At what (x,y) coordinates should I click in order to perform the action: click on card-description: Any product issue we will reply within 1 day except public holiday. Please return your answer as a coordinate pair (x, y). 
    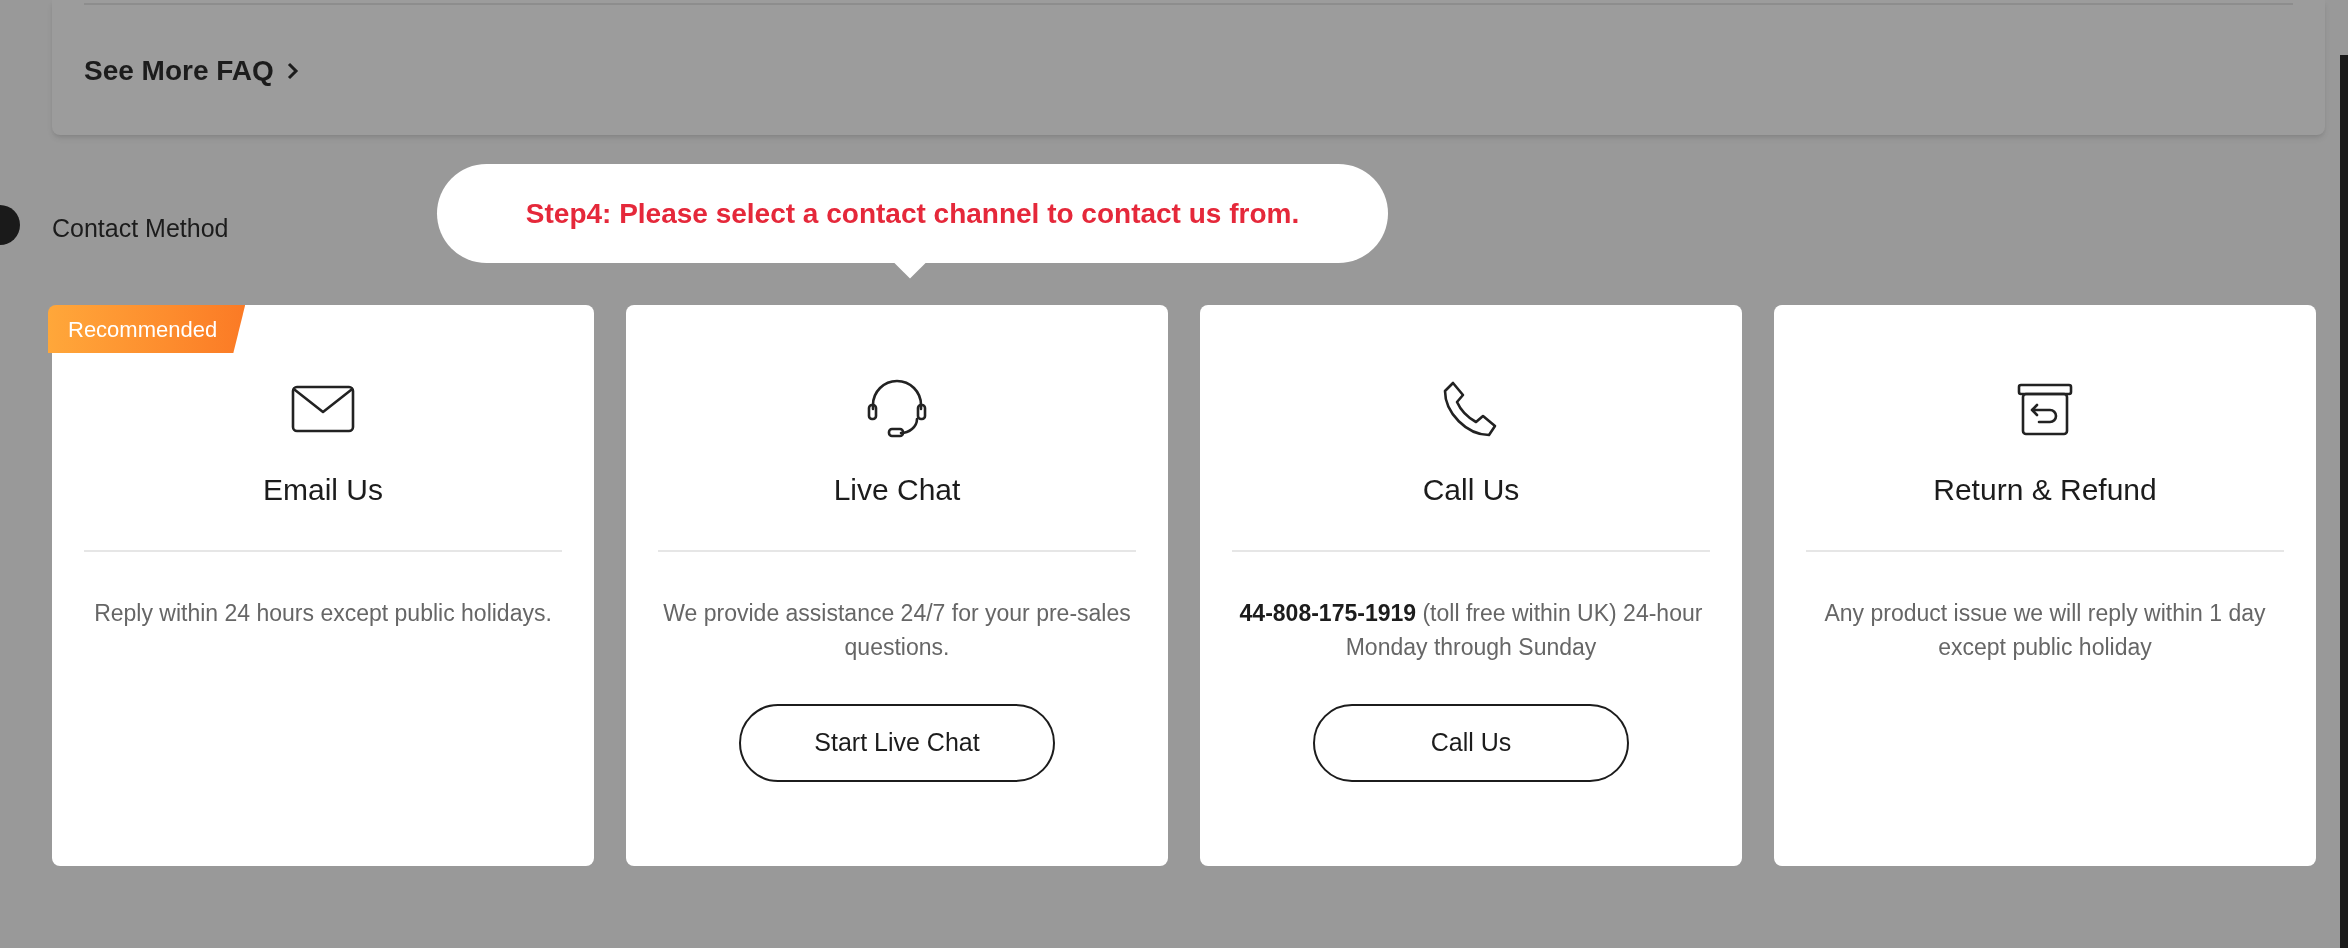
    Looking at the image, I should click on (2045, 630).